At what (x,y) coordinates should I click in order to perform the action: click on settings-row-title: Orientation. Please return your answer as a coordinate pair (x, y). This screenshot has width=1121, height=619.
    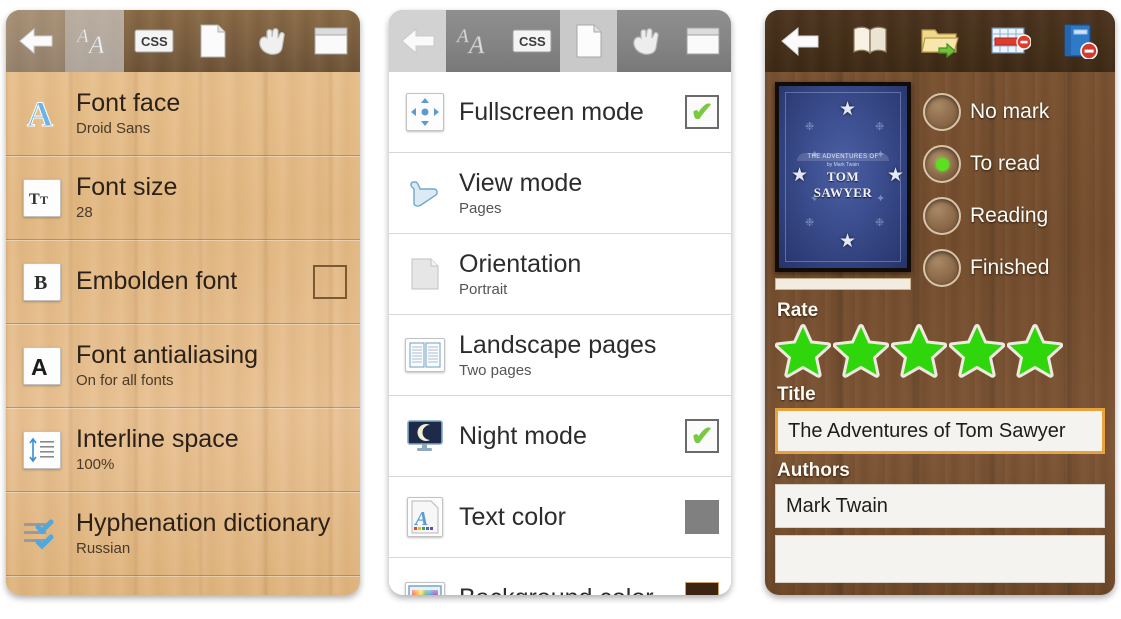
    Looking at the image, I should click on (520, 263).